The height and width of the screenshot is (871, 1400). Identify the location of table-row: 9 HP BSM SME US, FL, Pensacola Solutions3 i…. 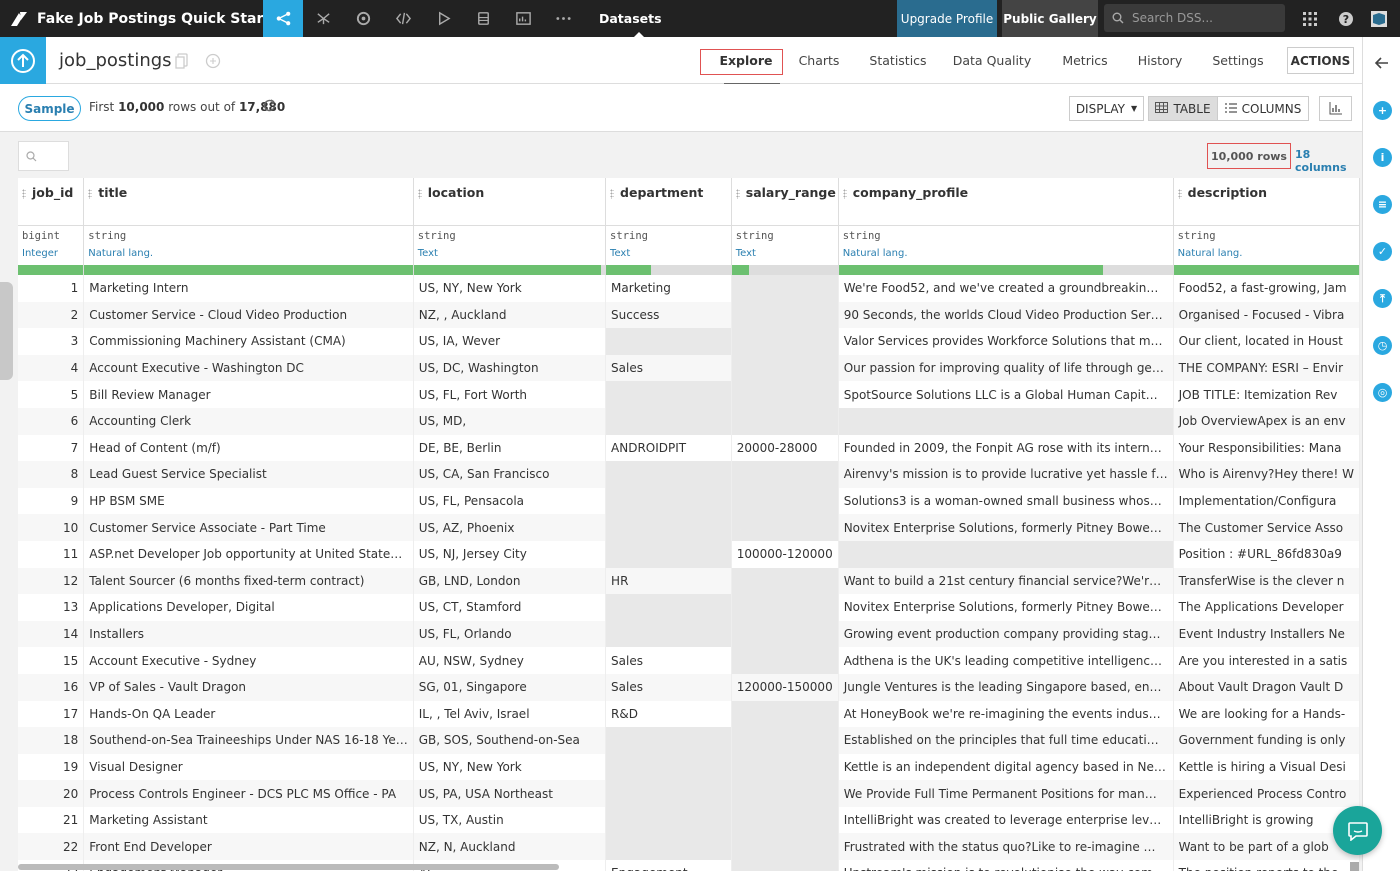
(689, 501).